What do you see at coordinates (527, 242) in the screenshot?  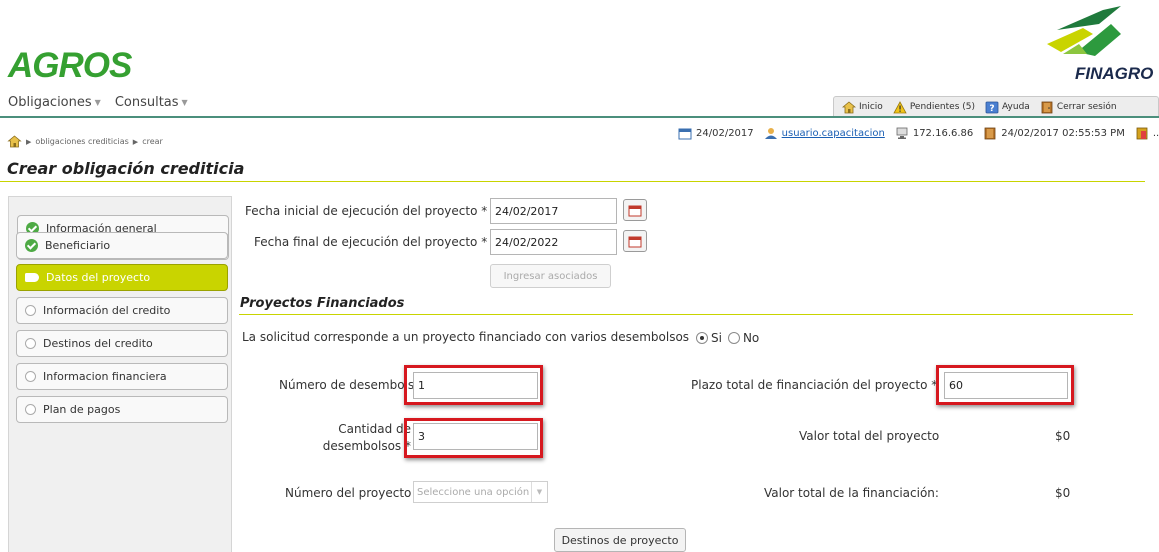 I see `fecha-final-value: 24/02/2022` at bounding box center [527, 242].